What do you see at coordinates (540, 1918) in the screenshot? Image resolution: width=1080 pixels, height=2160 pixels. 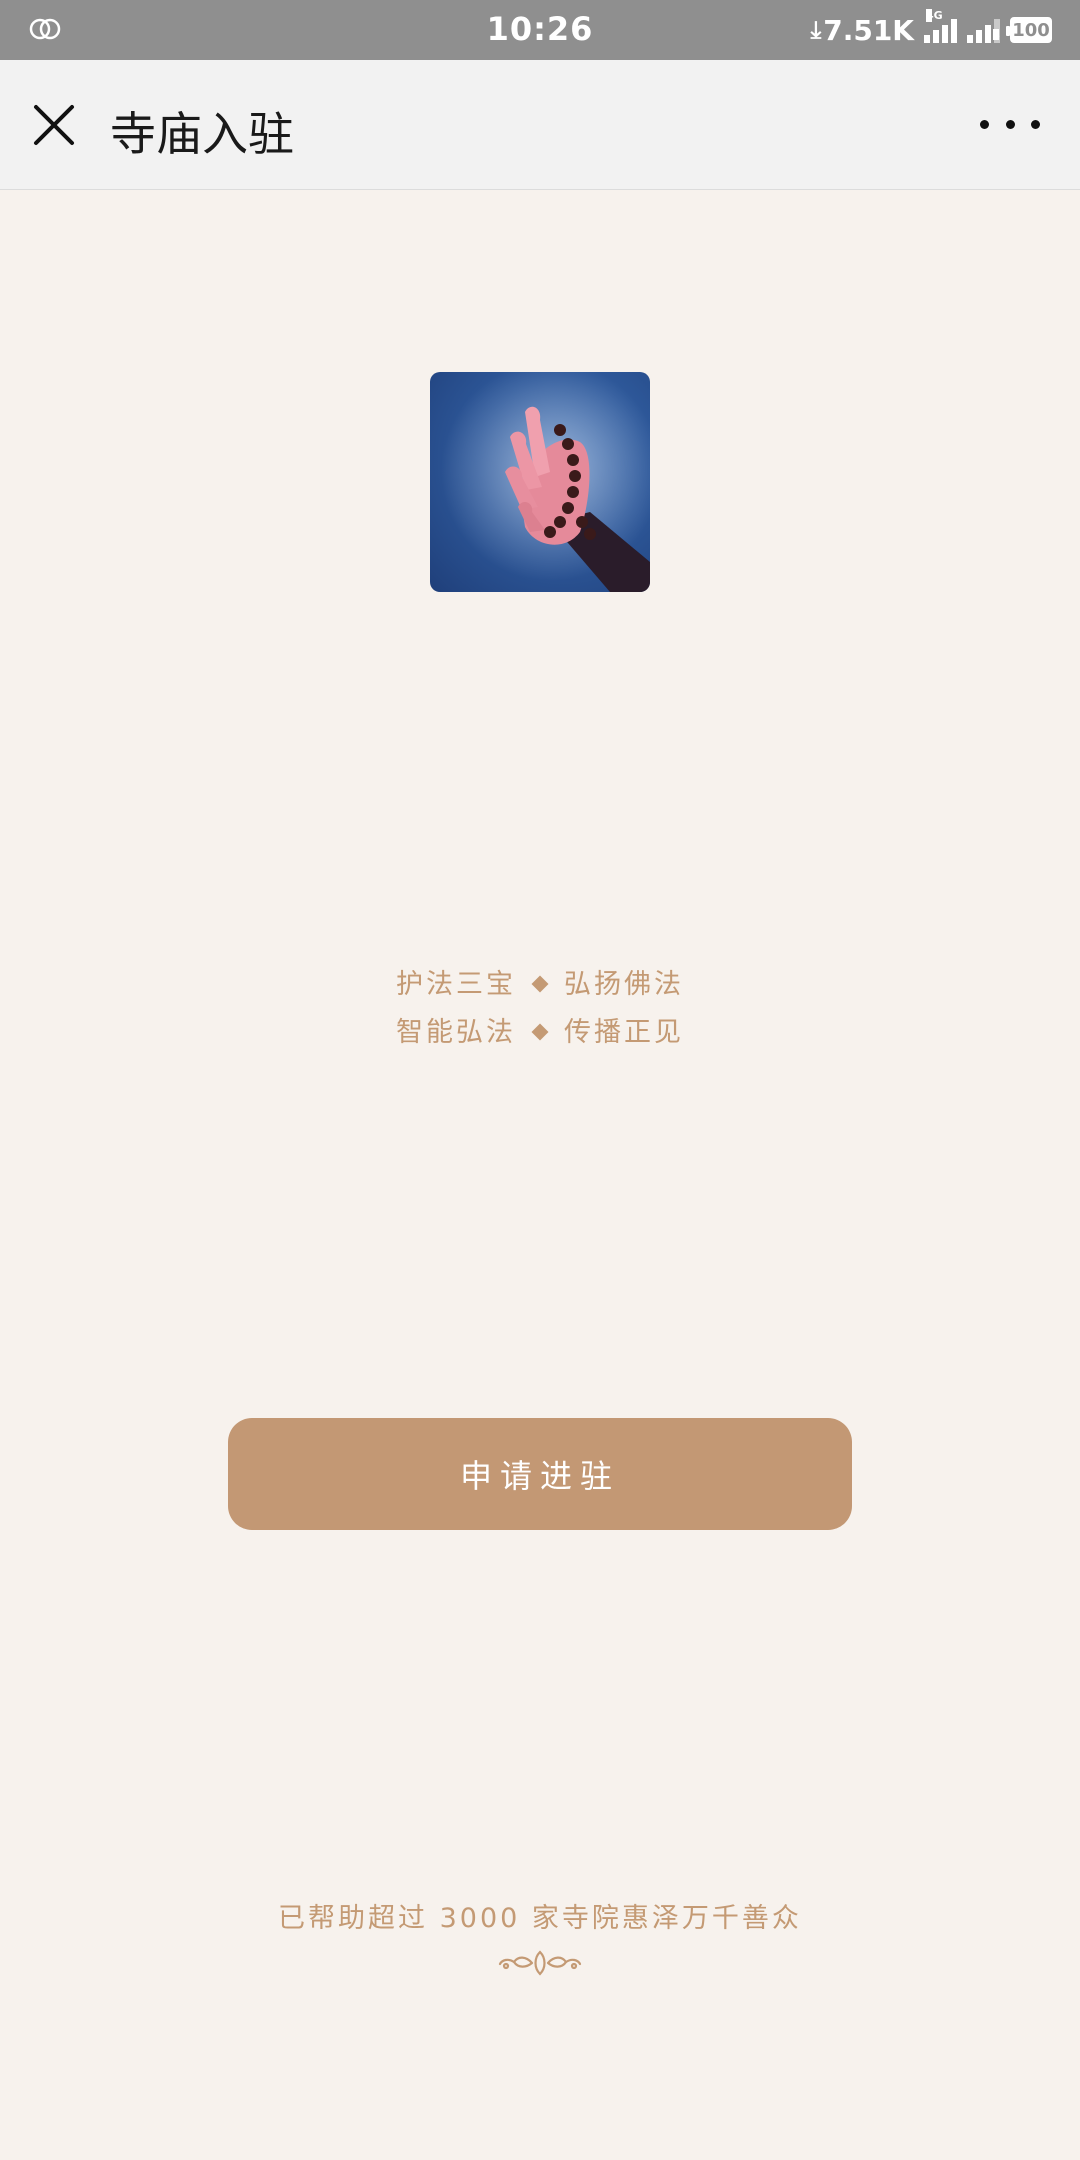 I see `footer-text: 已帮助超过 3000 家寺院惠泽万千善众` at bounding box center [540, 1918].